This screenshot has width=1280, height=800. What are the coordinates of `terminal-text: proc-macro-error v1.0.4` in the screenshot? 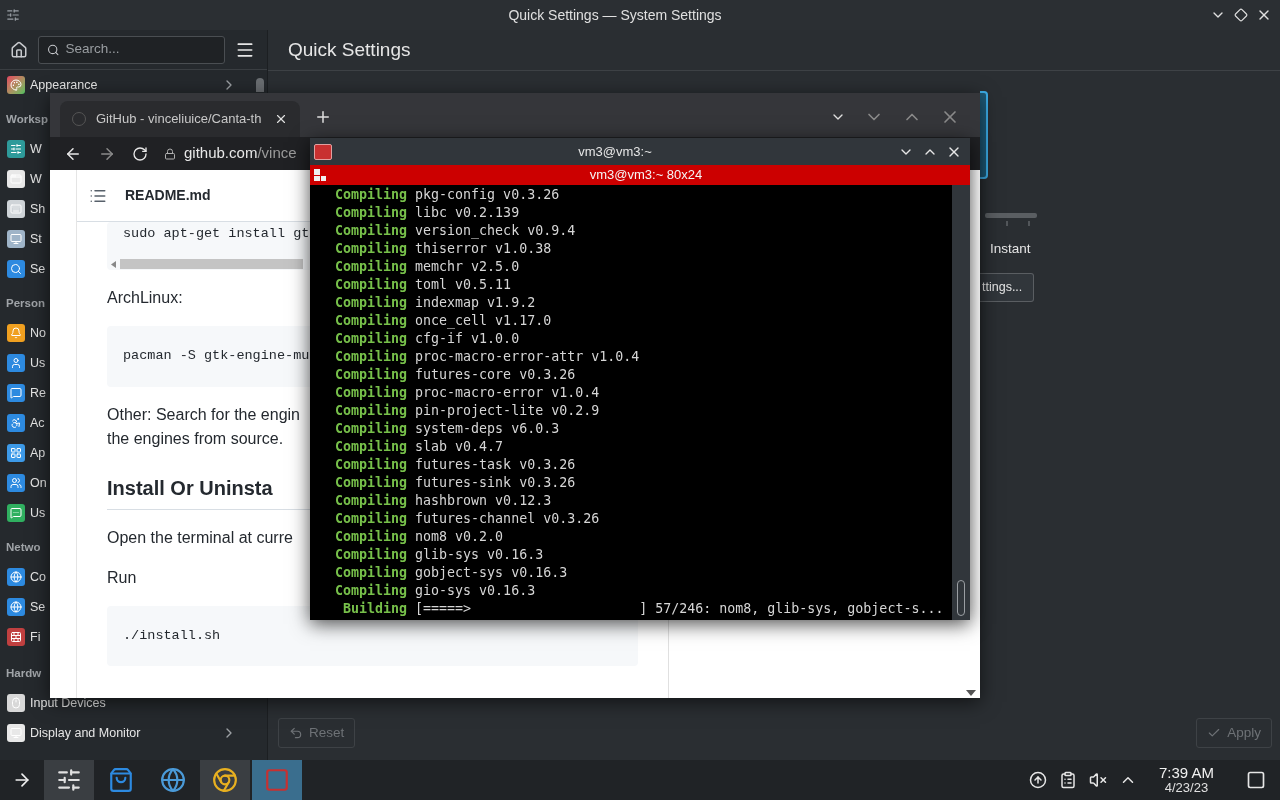 It's located at (507, 393).